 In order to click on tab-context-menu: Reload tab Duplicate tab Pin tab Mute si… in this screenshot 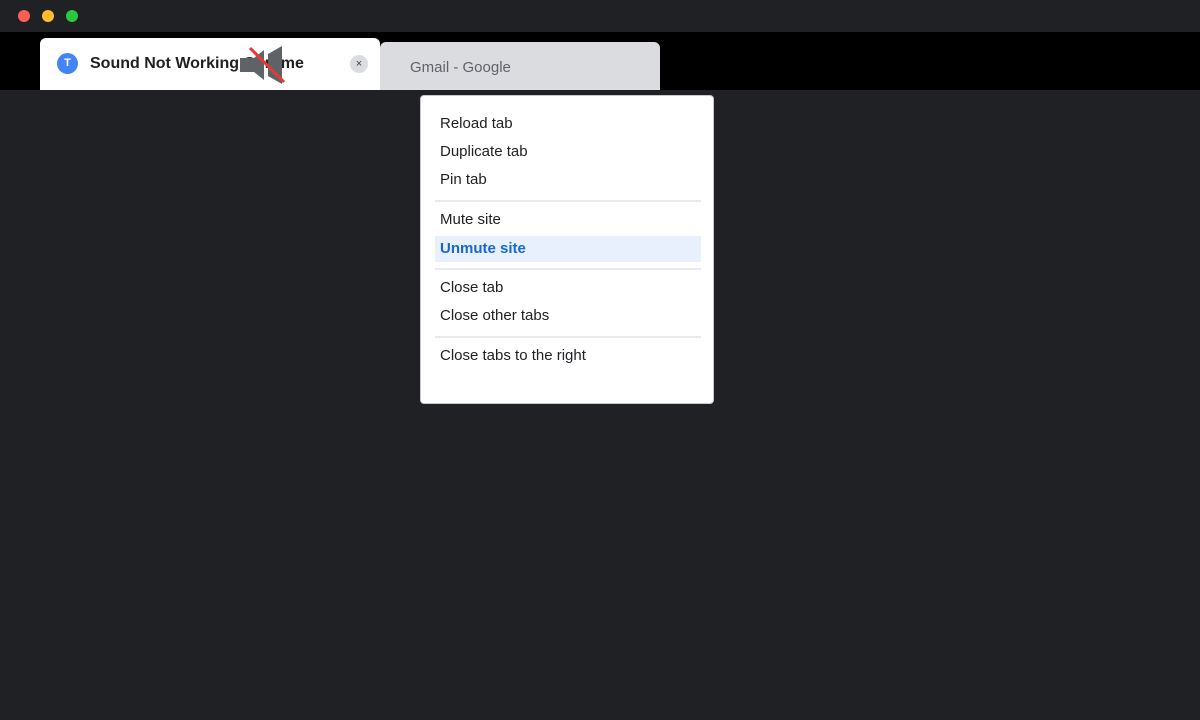, I will do `click(567, 249)`.